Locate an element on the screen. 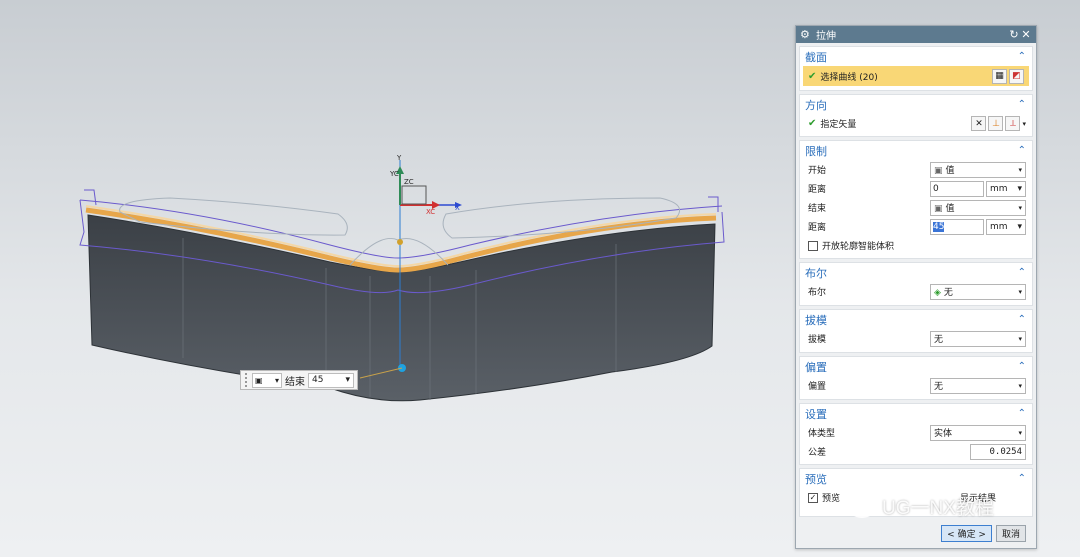  select-curve-label: 选择曲线 (20) is located at coordinates (849, 77).